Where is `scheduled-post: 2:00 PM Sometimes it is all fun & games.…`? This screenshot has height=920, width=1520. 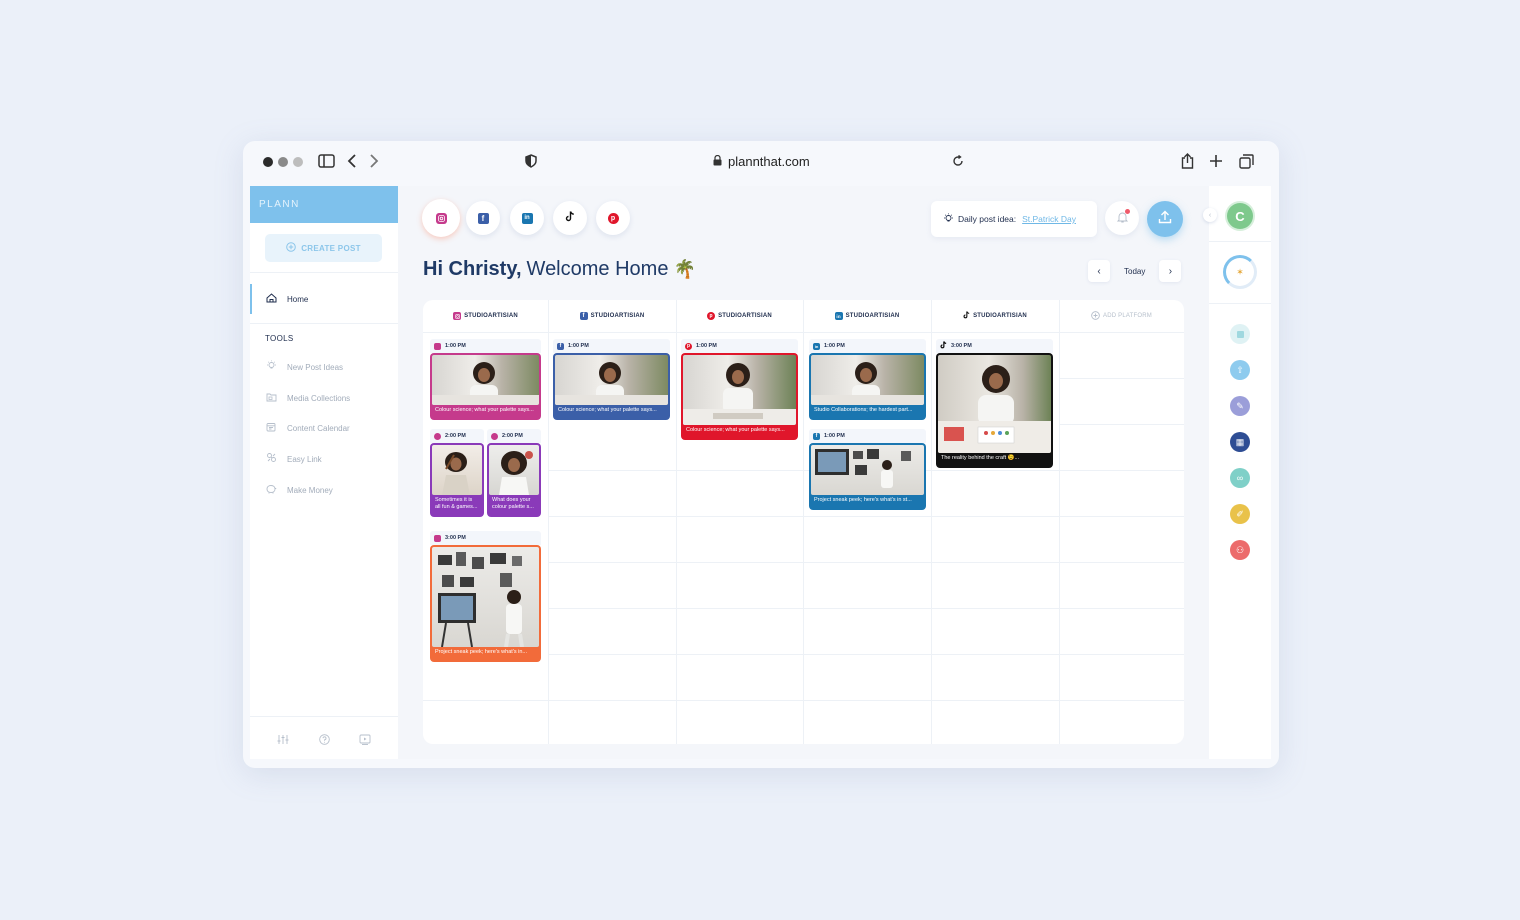
scheduled-post: 2:00 PM Sometimes it is all fun & games.… is located at coordinates (457, 473).